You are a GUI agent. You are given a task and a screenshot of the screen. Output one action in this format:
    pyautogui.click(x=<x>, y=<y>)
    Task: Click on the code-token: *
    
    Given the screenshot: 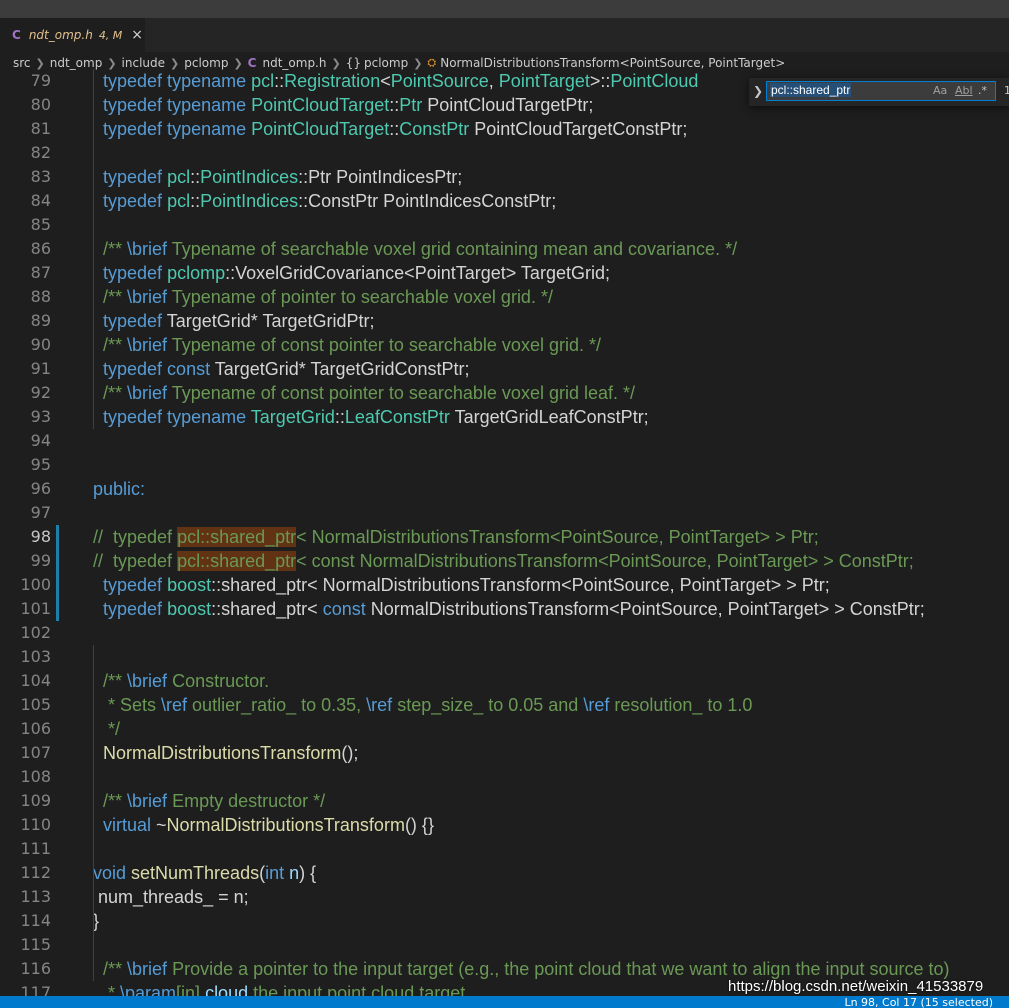 What is the action you would take?
    pyautogui.click(x=107, y=989)
    